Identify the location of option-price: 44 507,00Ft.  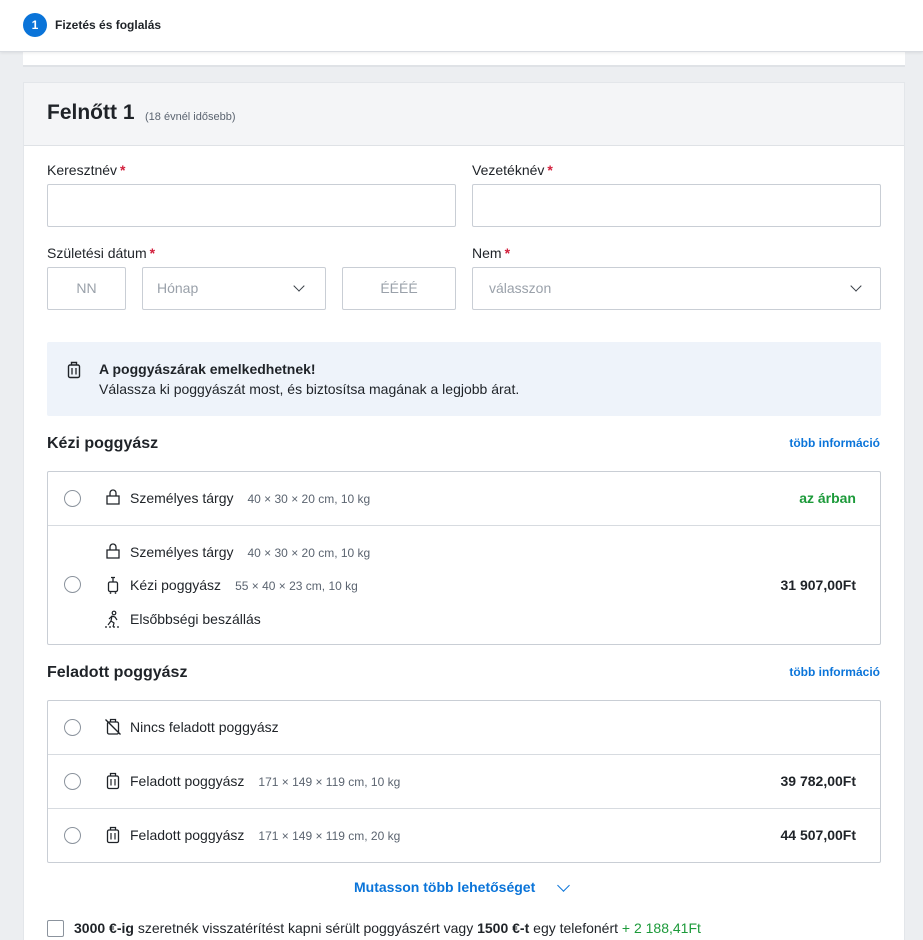
(818, 835).